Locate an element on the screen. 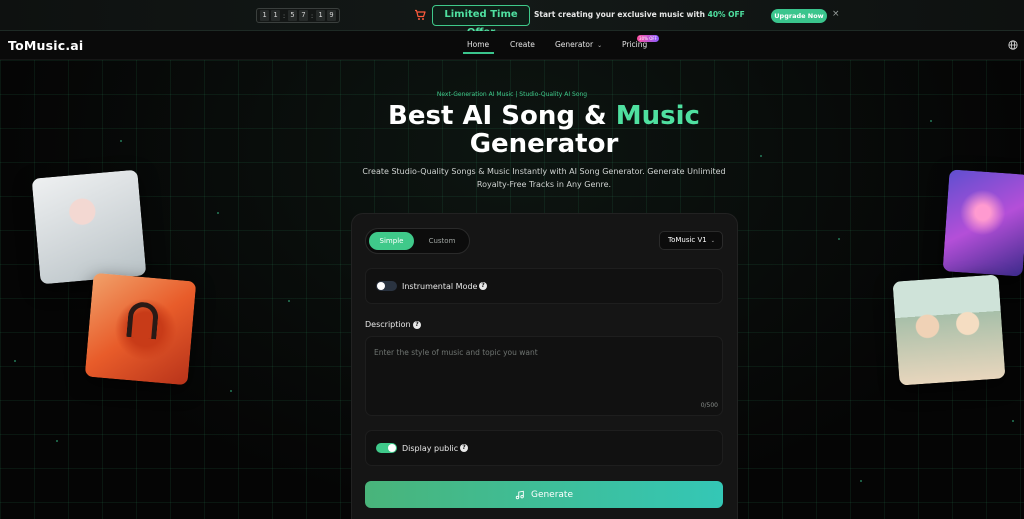 Image resolution: width=1024 pixels, height=519 pixels. instrumental-toggle is located at coordinates (386, 286).